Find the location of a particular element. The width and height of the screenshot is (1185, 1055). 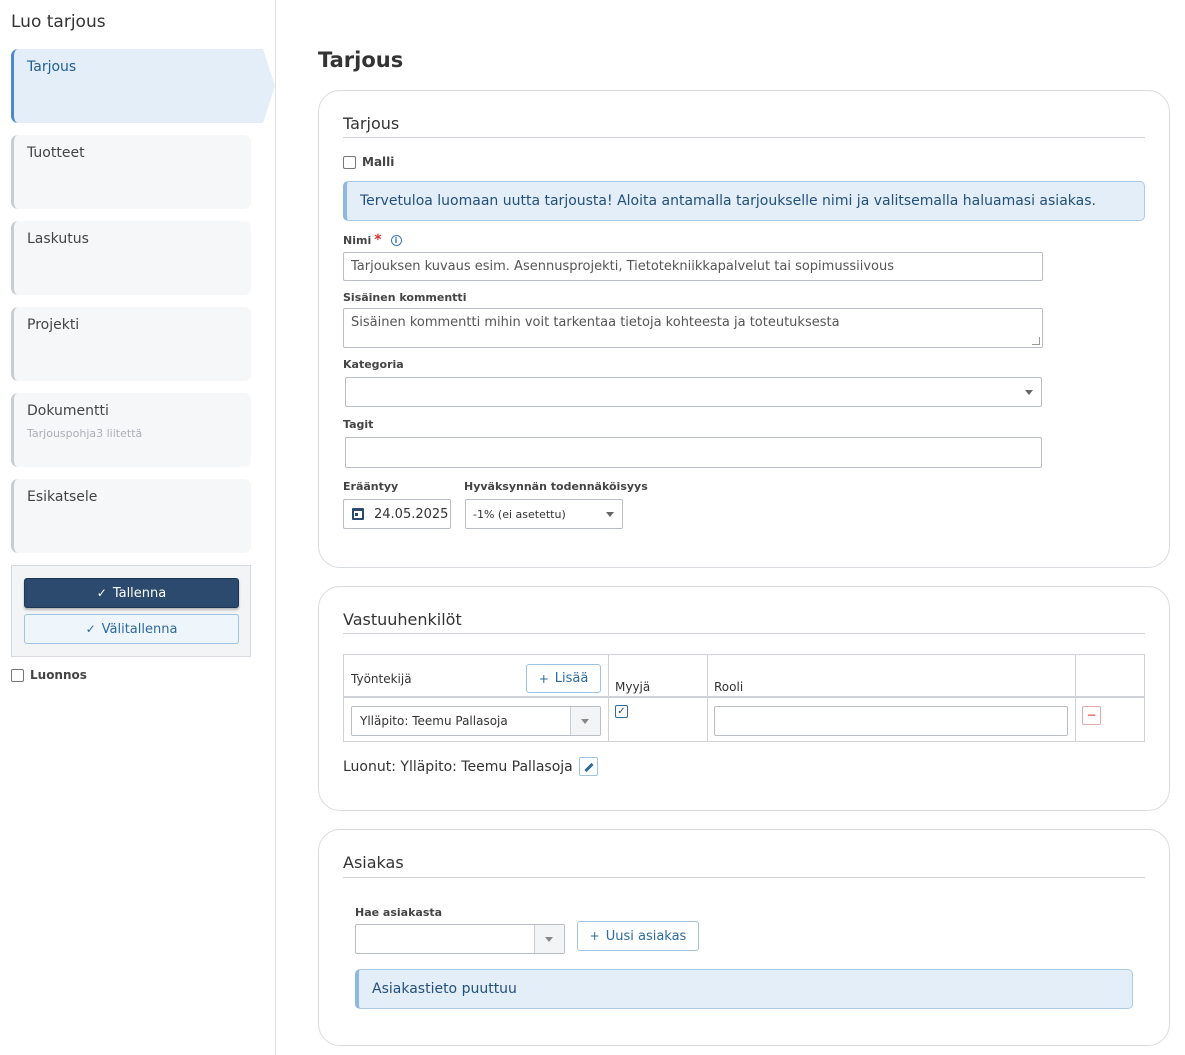

intermediate-save-button: ✓ Välitallenna is located at coordinates (131, 629).